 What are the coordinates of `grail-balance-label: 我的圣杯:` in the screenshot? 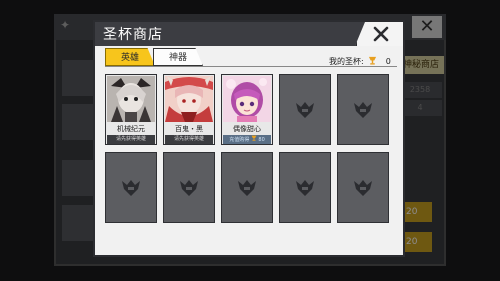 It's located at (346, 61).